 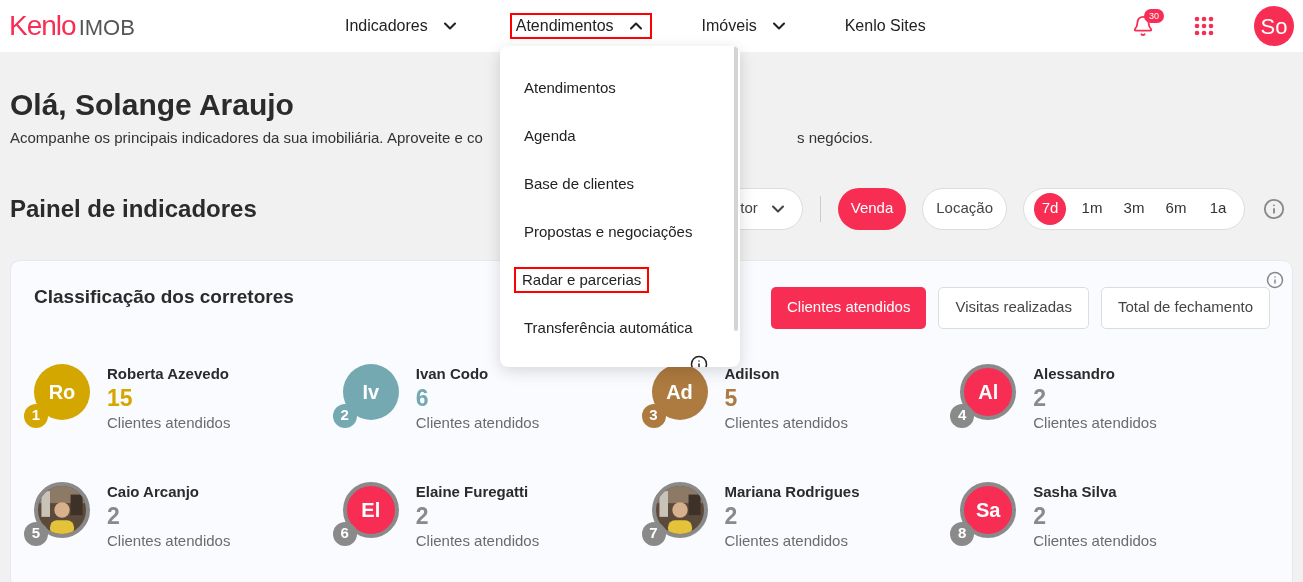 What do you see at coordinates (1218, 208) in the screenshot?
I see `period-option: 1a` at bounding box center [1218, 208].